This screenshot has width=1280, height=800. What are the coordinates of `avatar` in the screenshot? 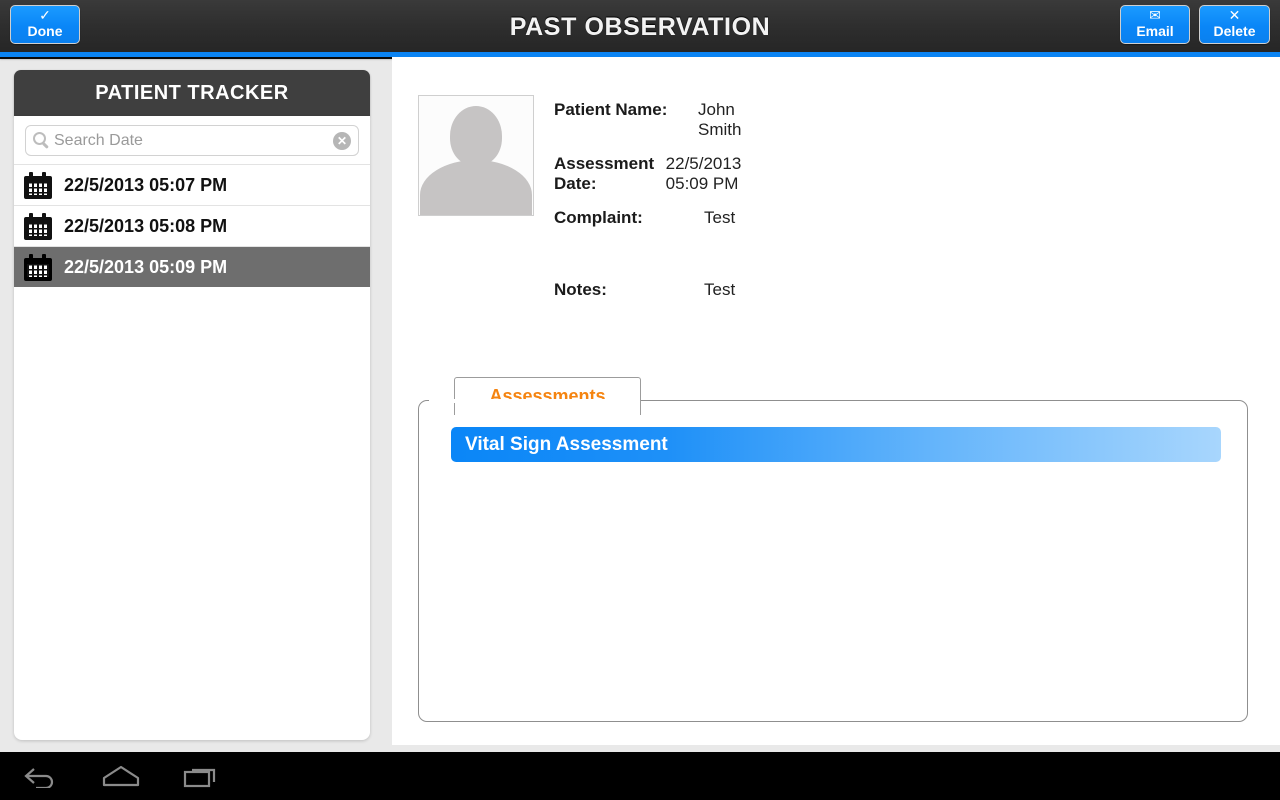 It's located at (476, 155).